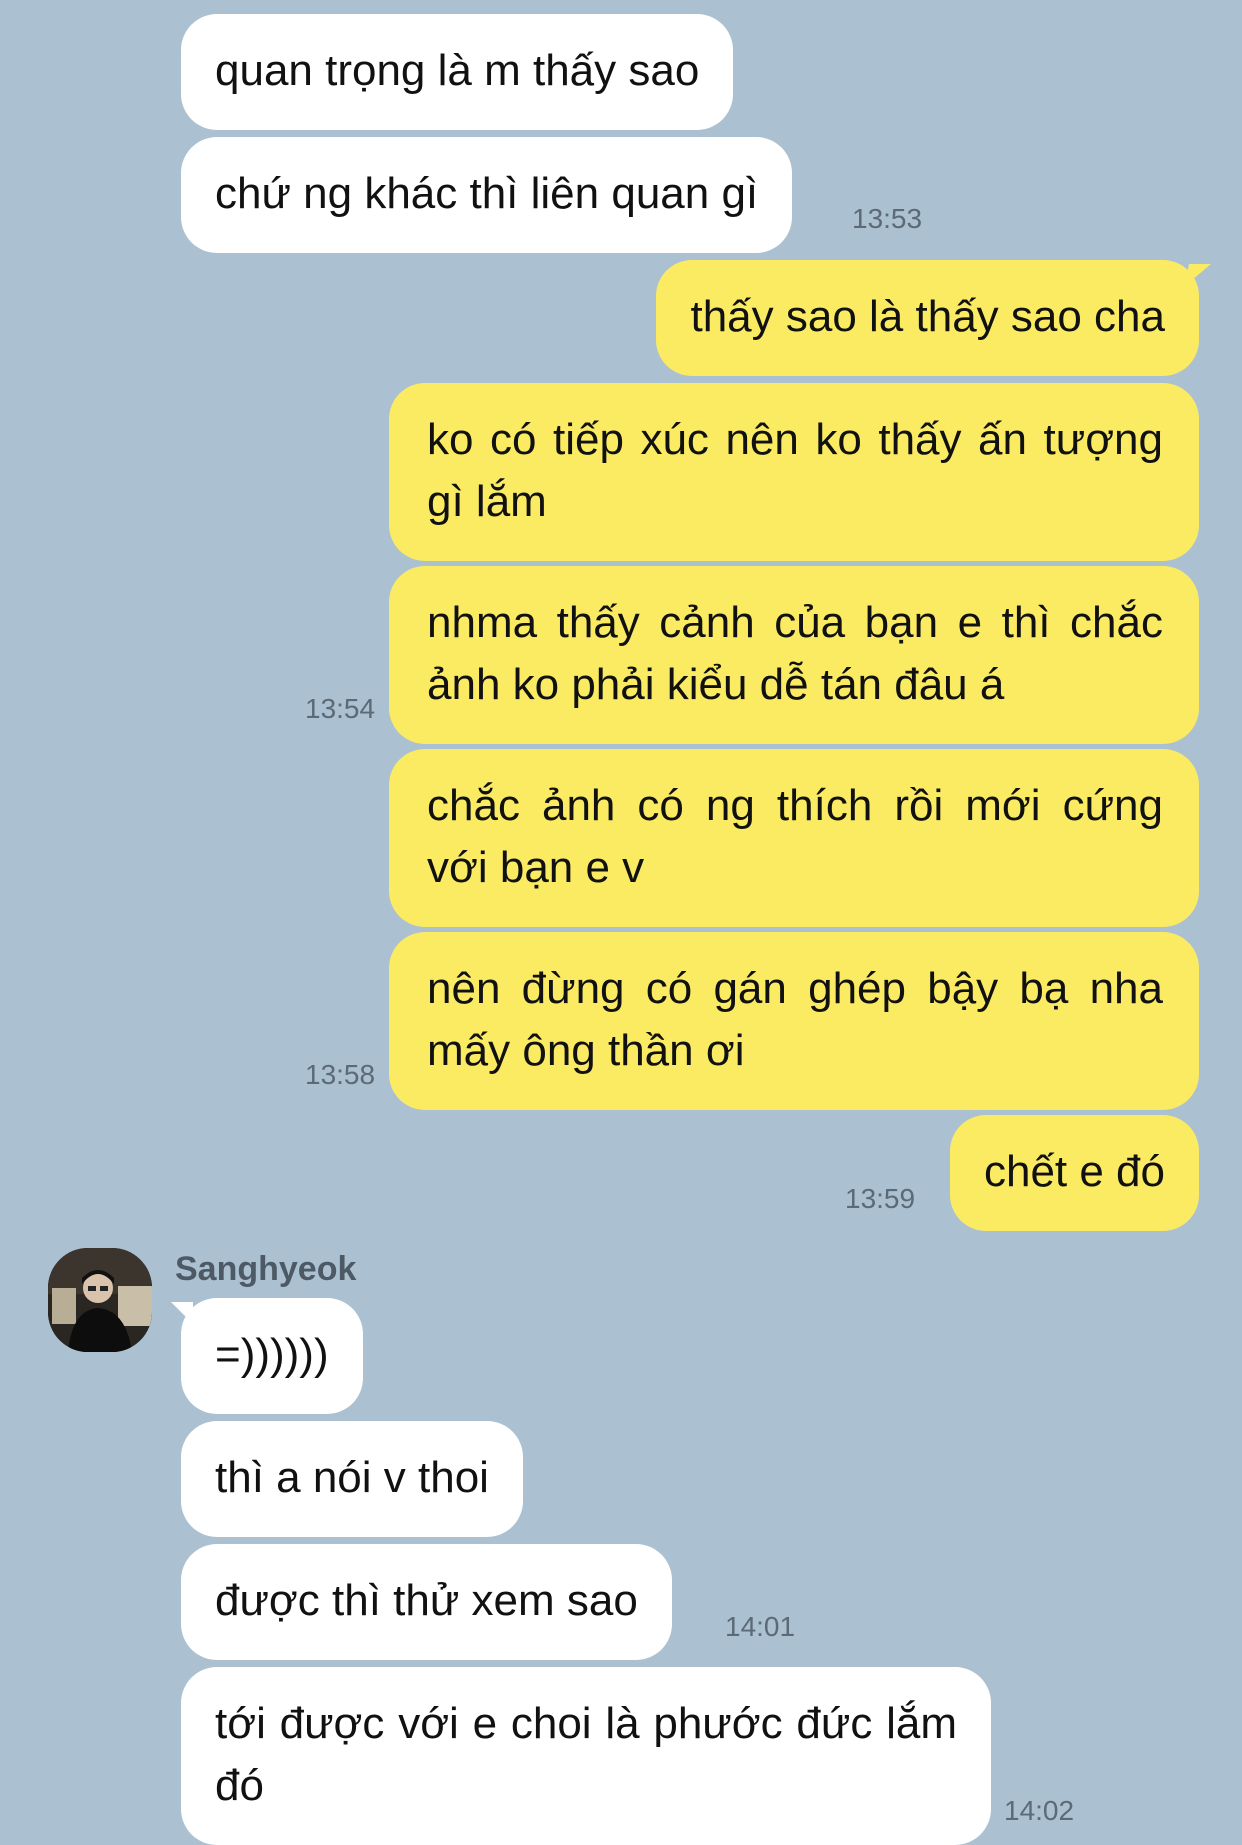  What do you see at coordinates (887, 218) in the screenshot?
I see `message-timestamp: 13:53` at bounding box center [887, 218].